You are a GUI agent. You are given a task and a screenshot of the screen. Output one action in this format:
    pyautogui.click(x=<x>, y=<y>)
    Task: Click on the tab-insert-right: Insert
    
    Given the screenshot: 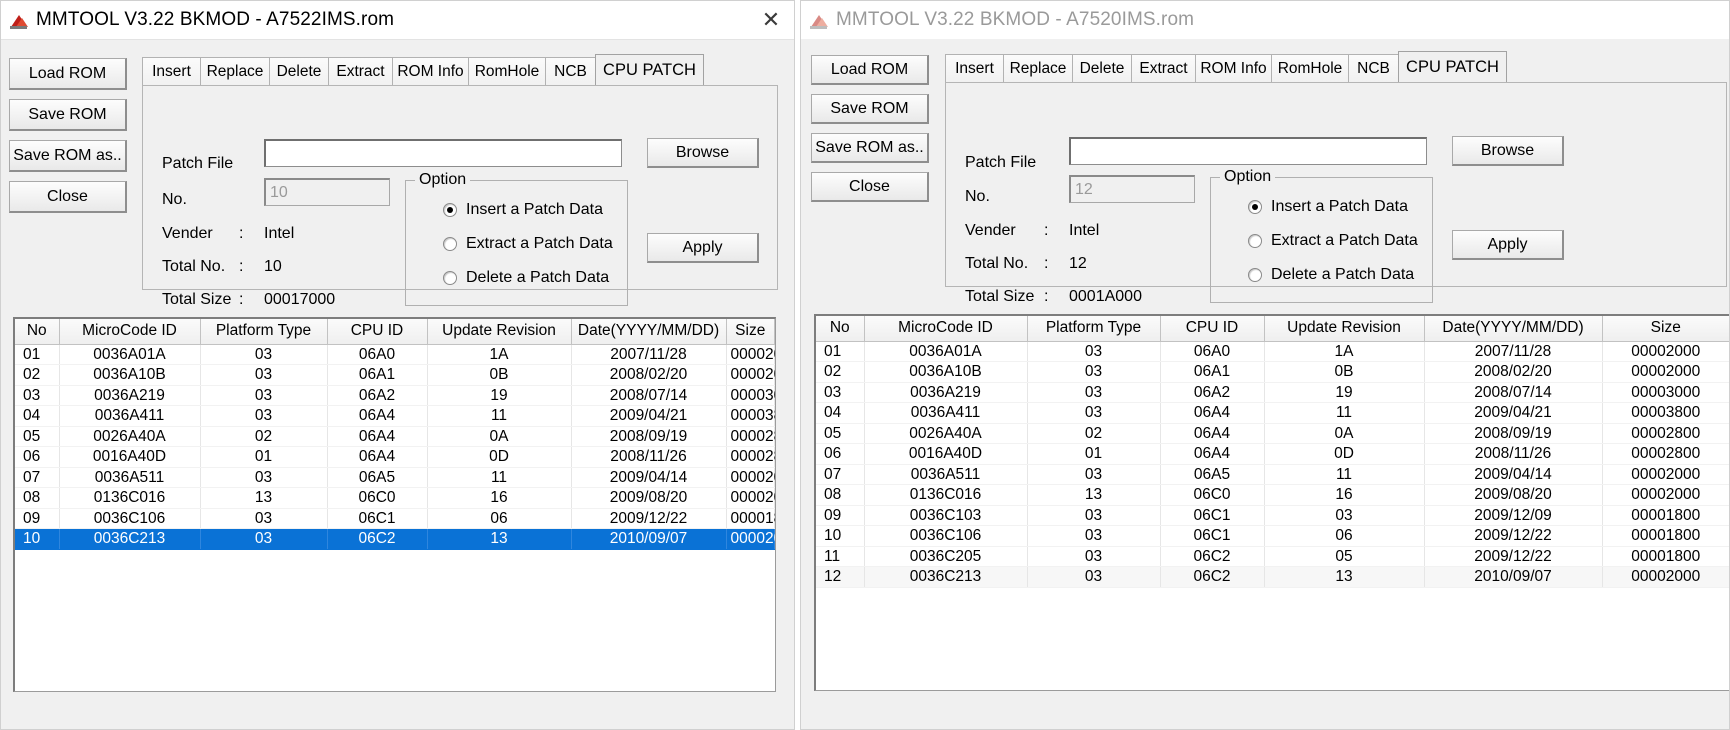 What is the action you would take?
    pyautogui.click(x=974, y=68)
    